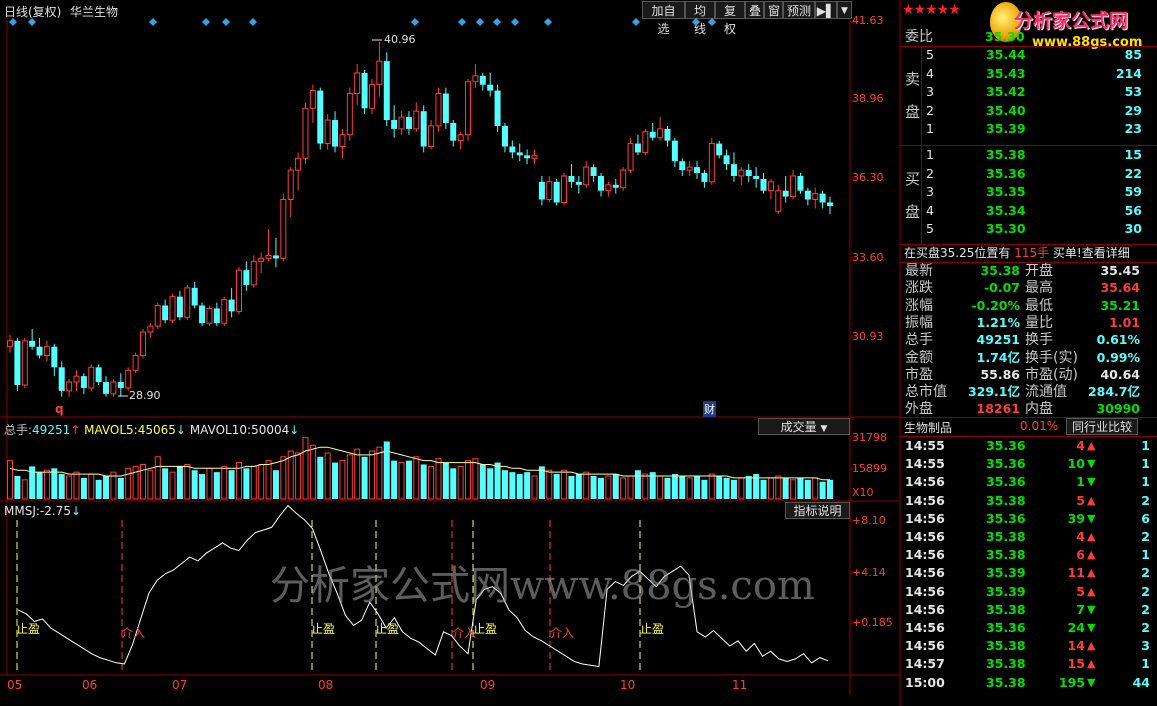  What do you see at coordinates (1006, 536) in the screenshot?
I see `tick-price: 35.38` at bounding box center [1006, 536].